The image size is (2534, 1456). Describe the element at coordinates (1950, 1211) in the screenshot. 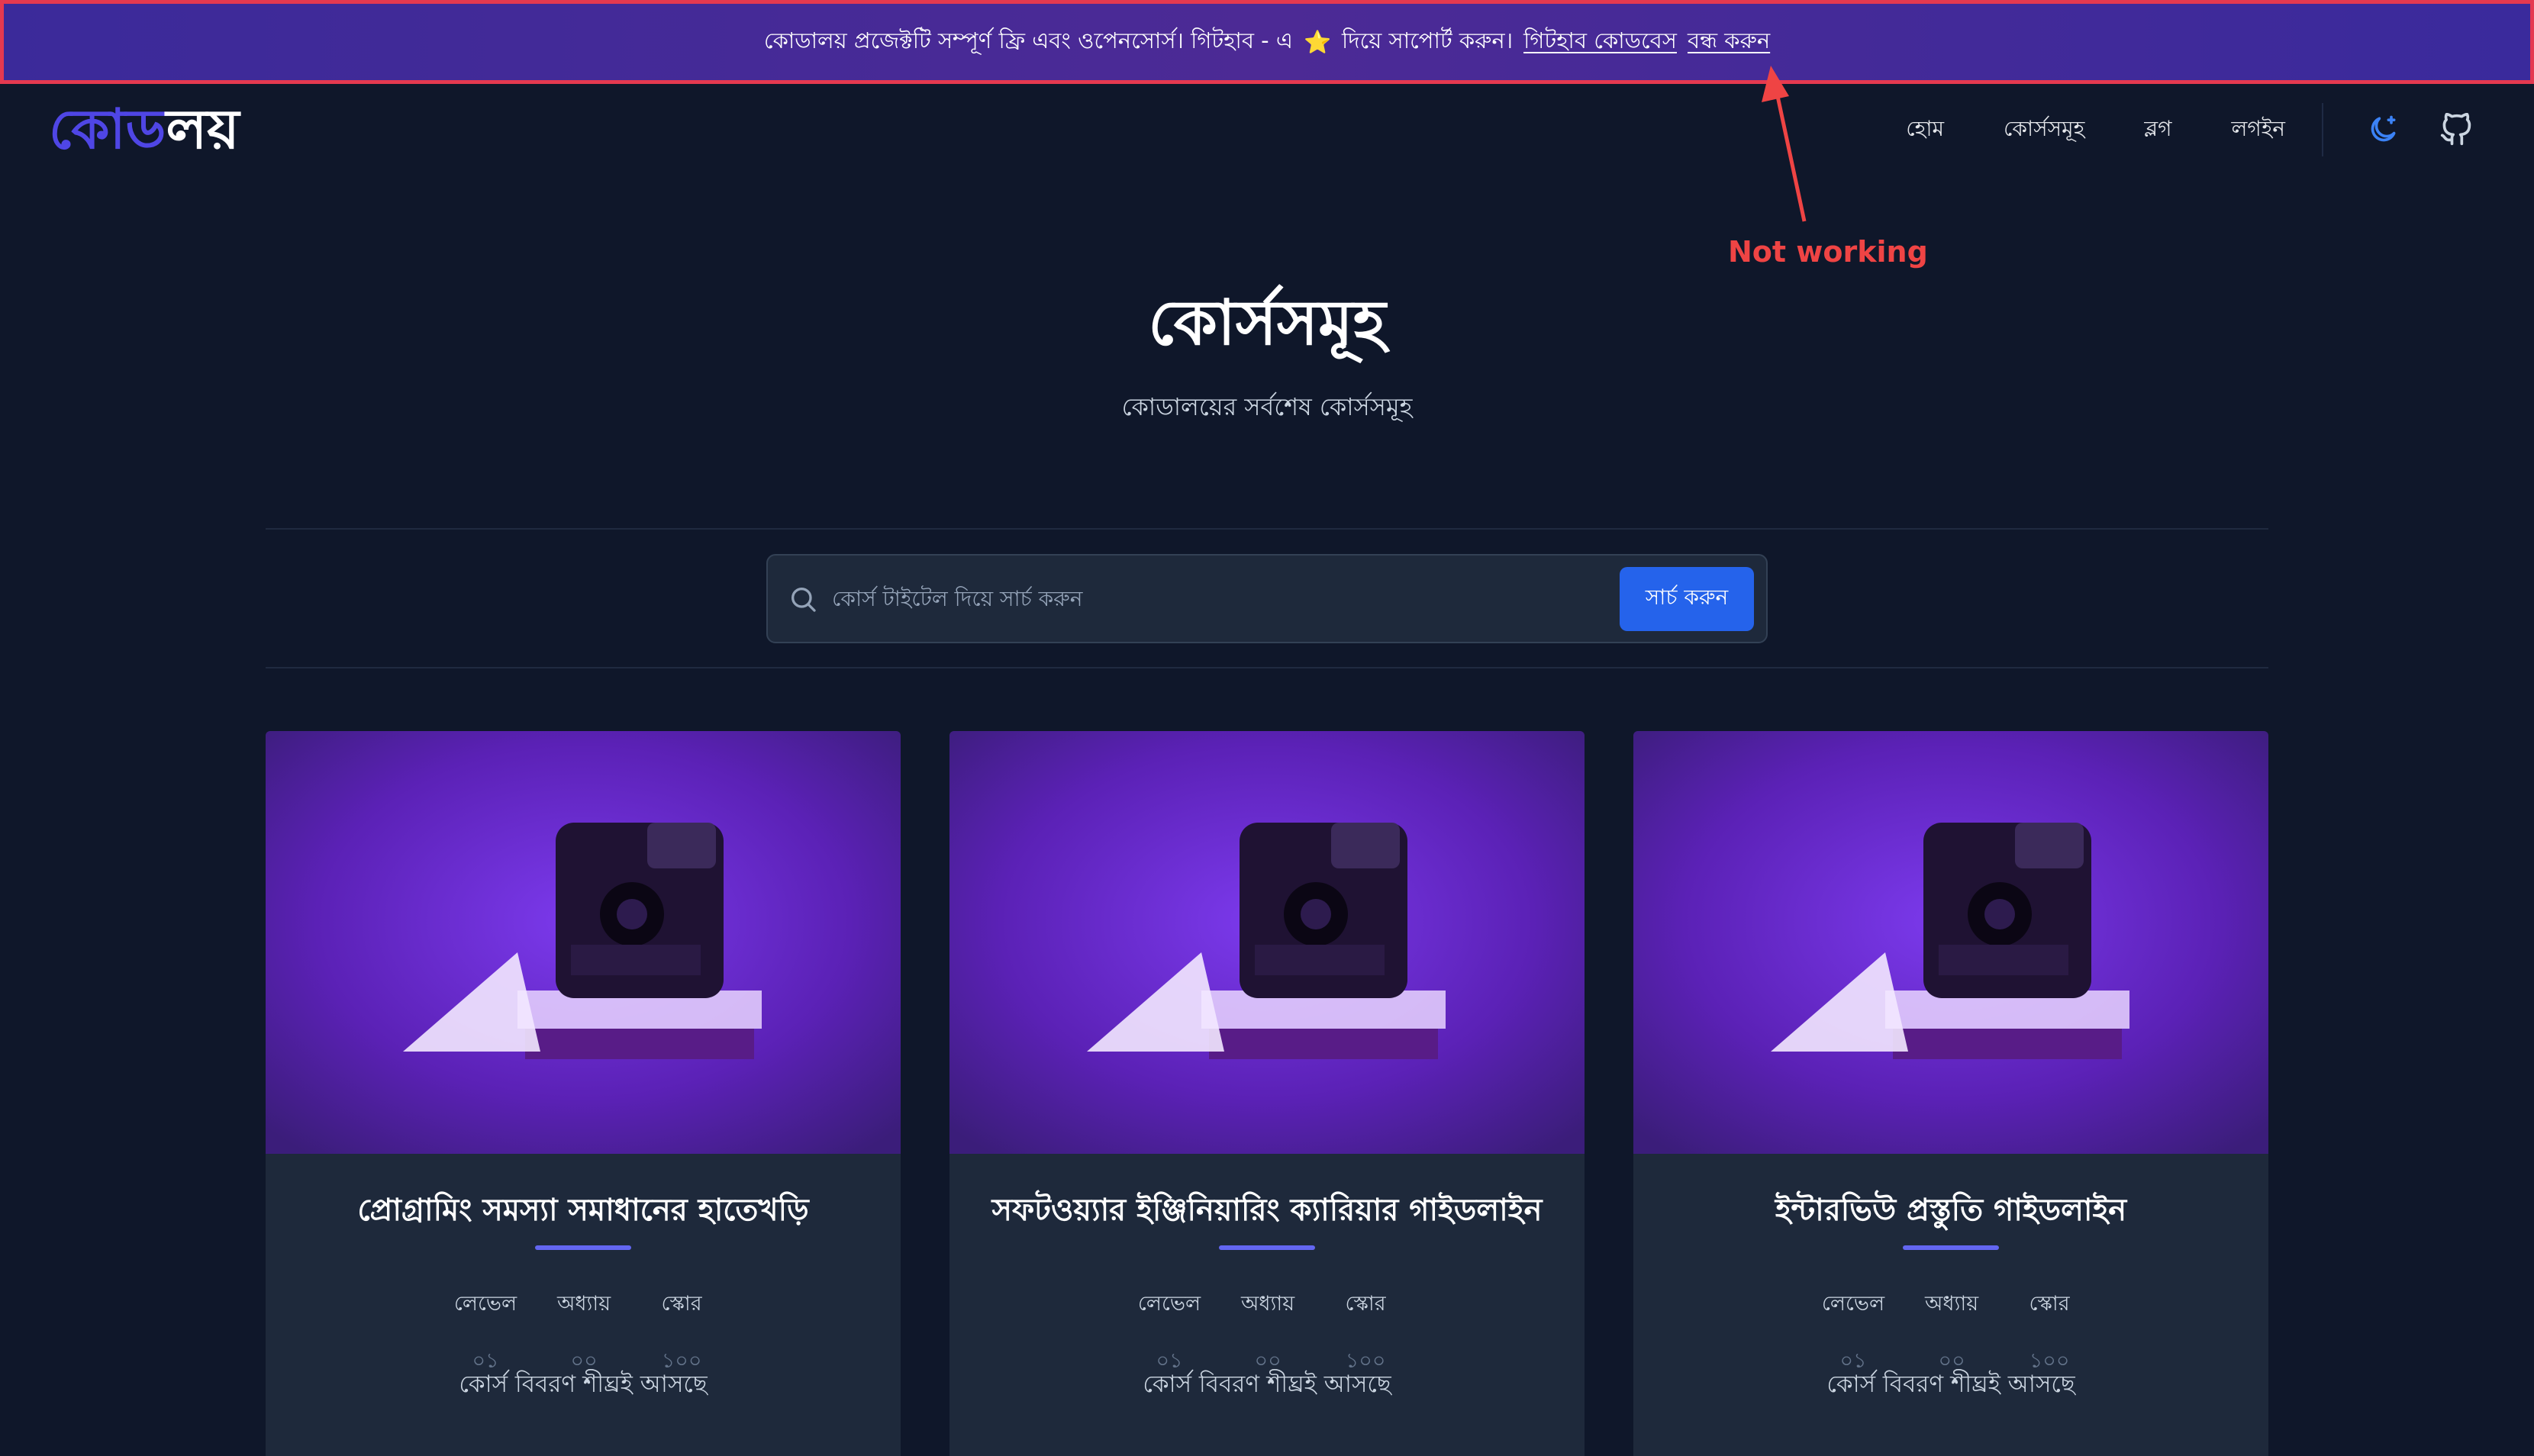

I see `course-title: ইন্টারভিউ প্রস্তুতি গাইডলাইন` at that location.